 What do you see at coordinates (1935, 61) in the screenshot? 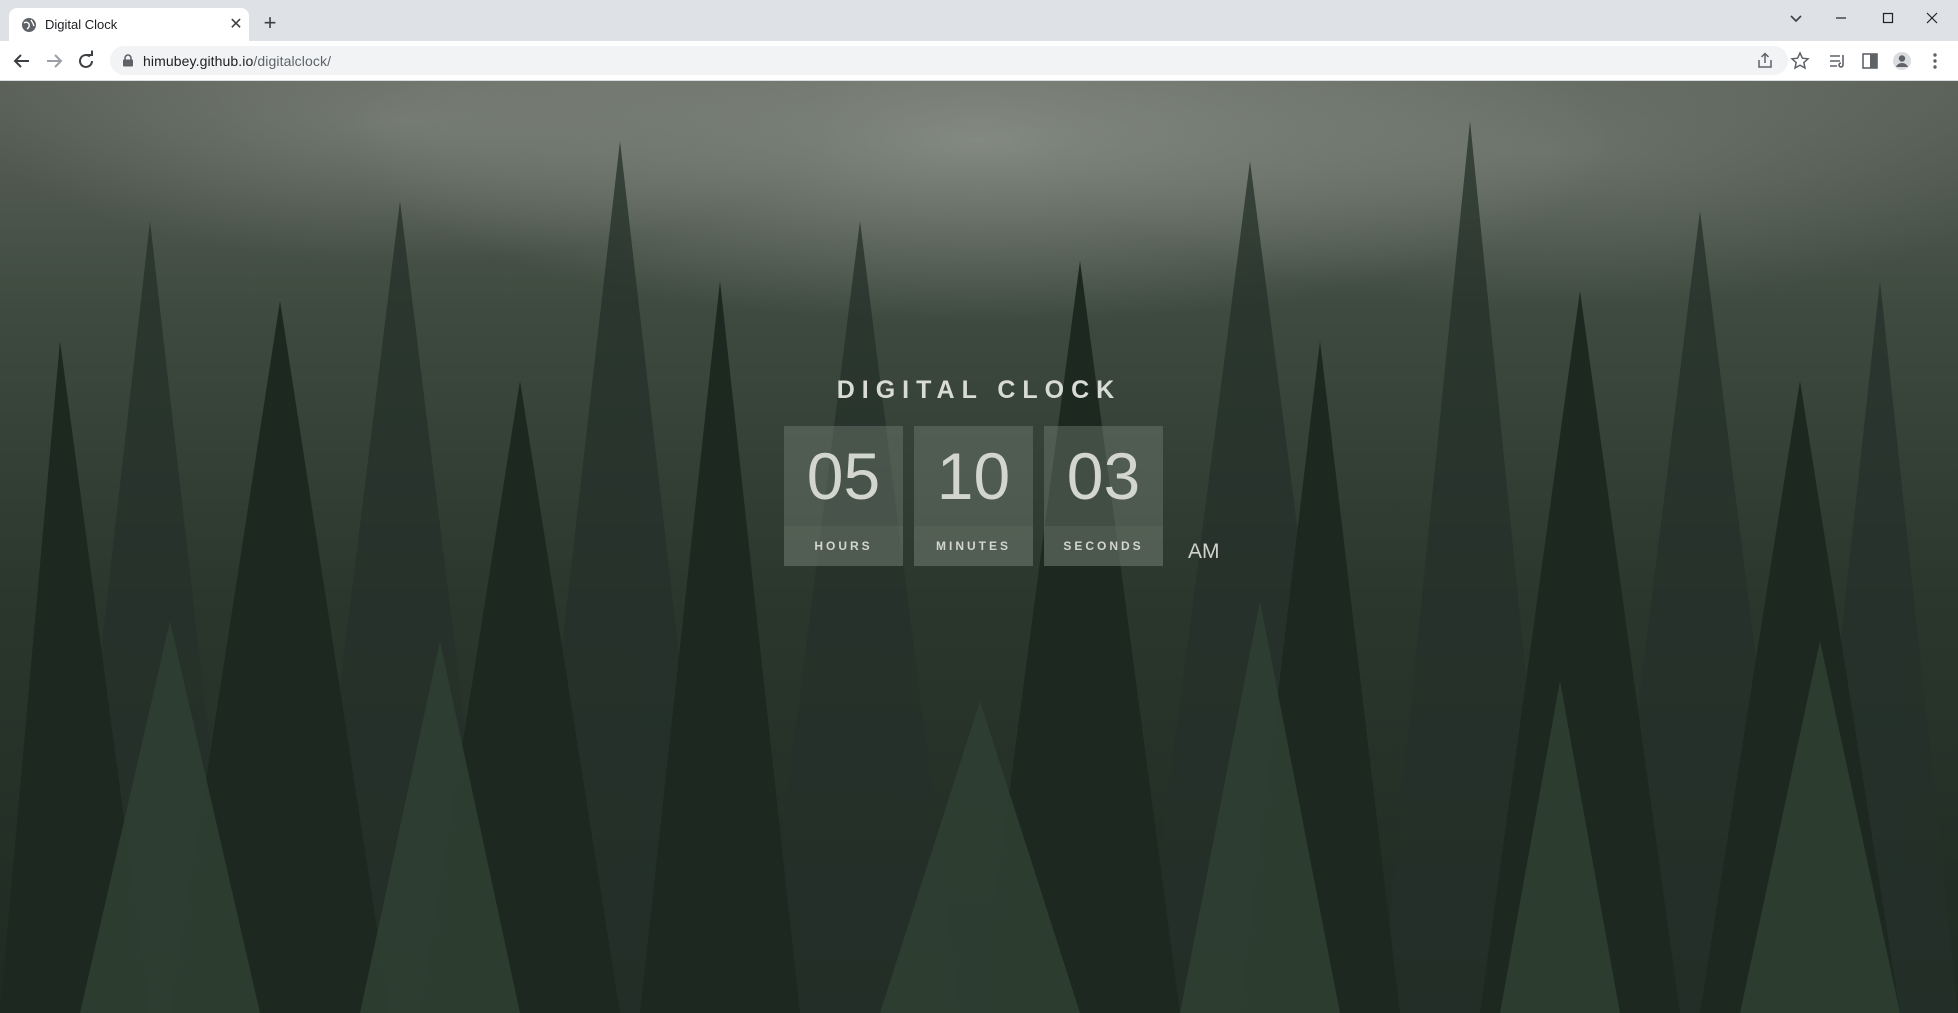
I see `more-menu-icon` at bounding box center [1935, 61].